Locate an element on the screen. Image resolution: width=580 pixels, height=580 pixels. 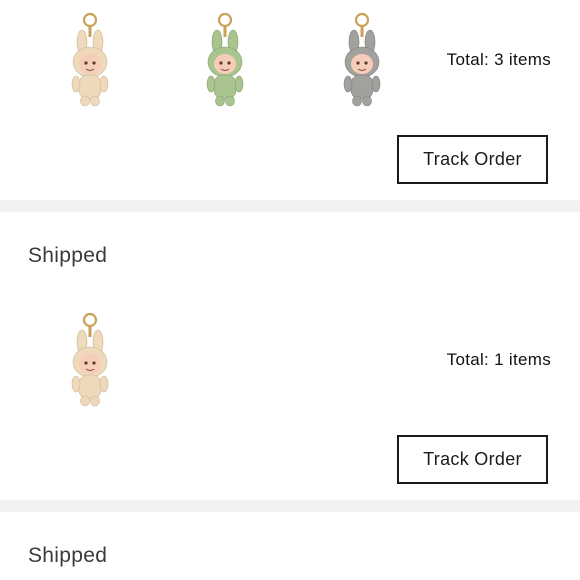
labubu-green-keychain-icon is located at coordinates (225, 62).